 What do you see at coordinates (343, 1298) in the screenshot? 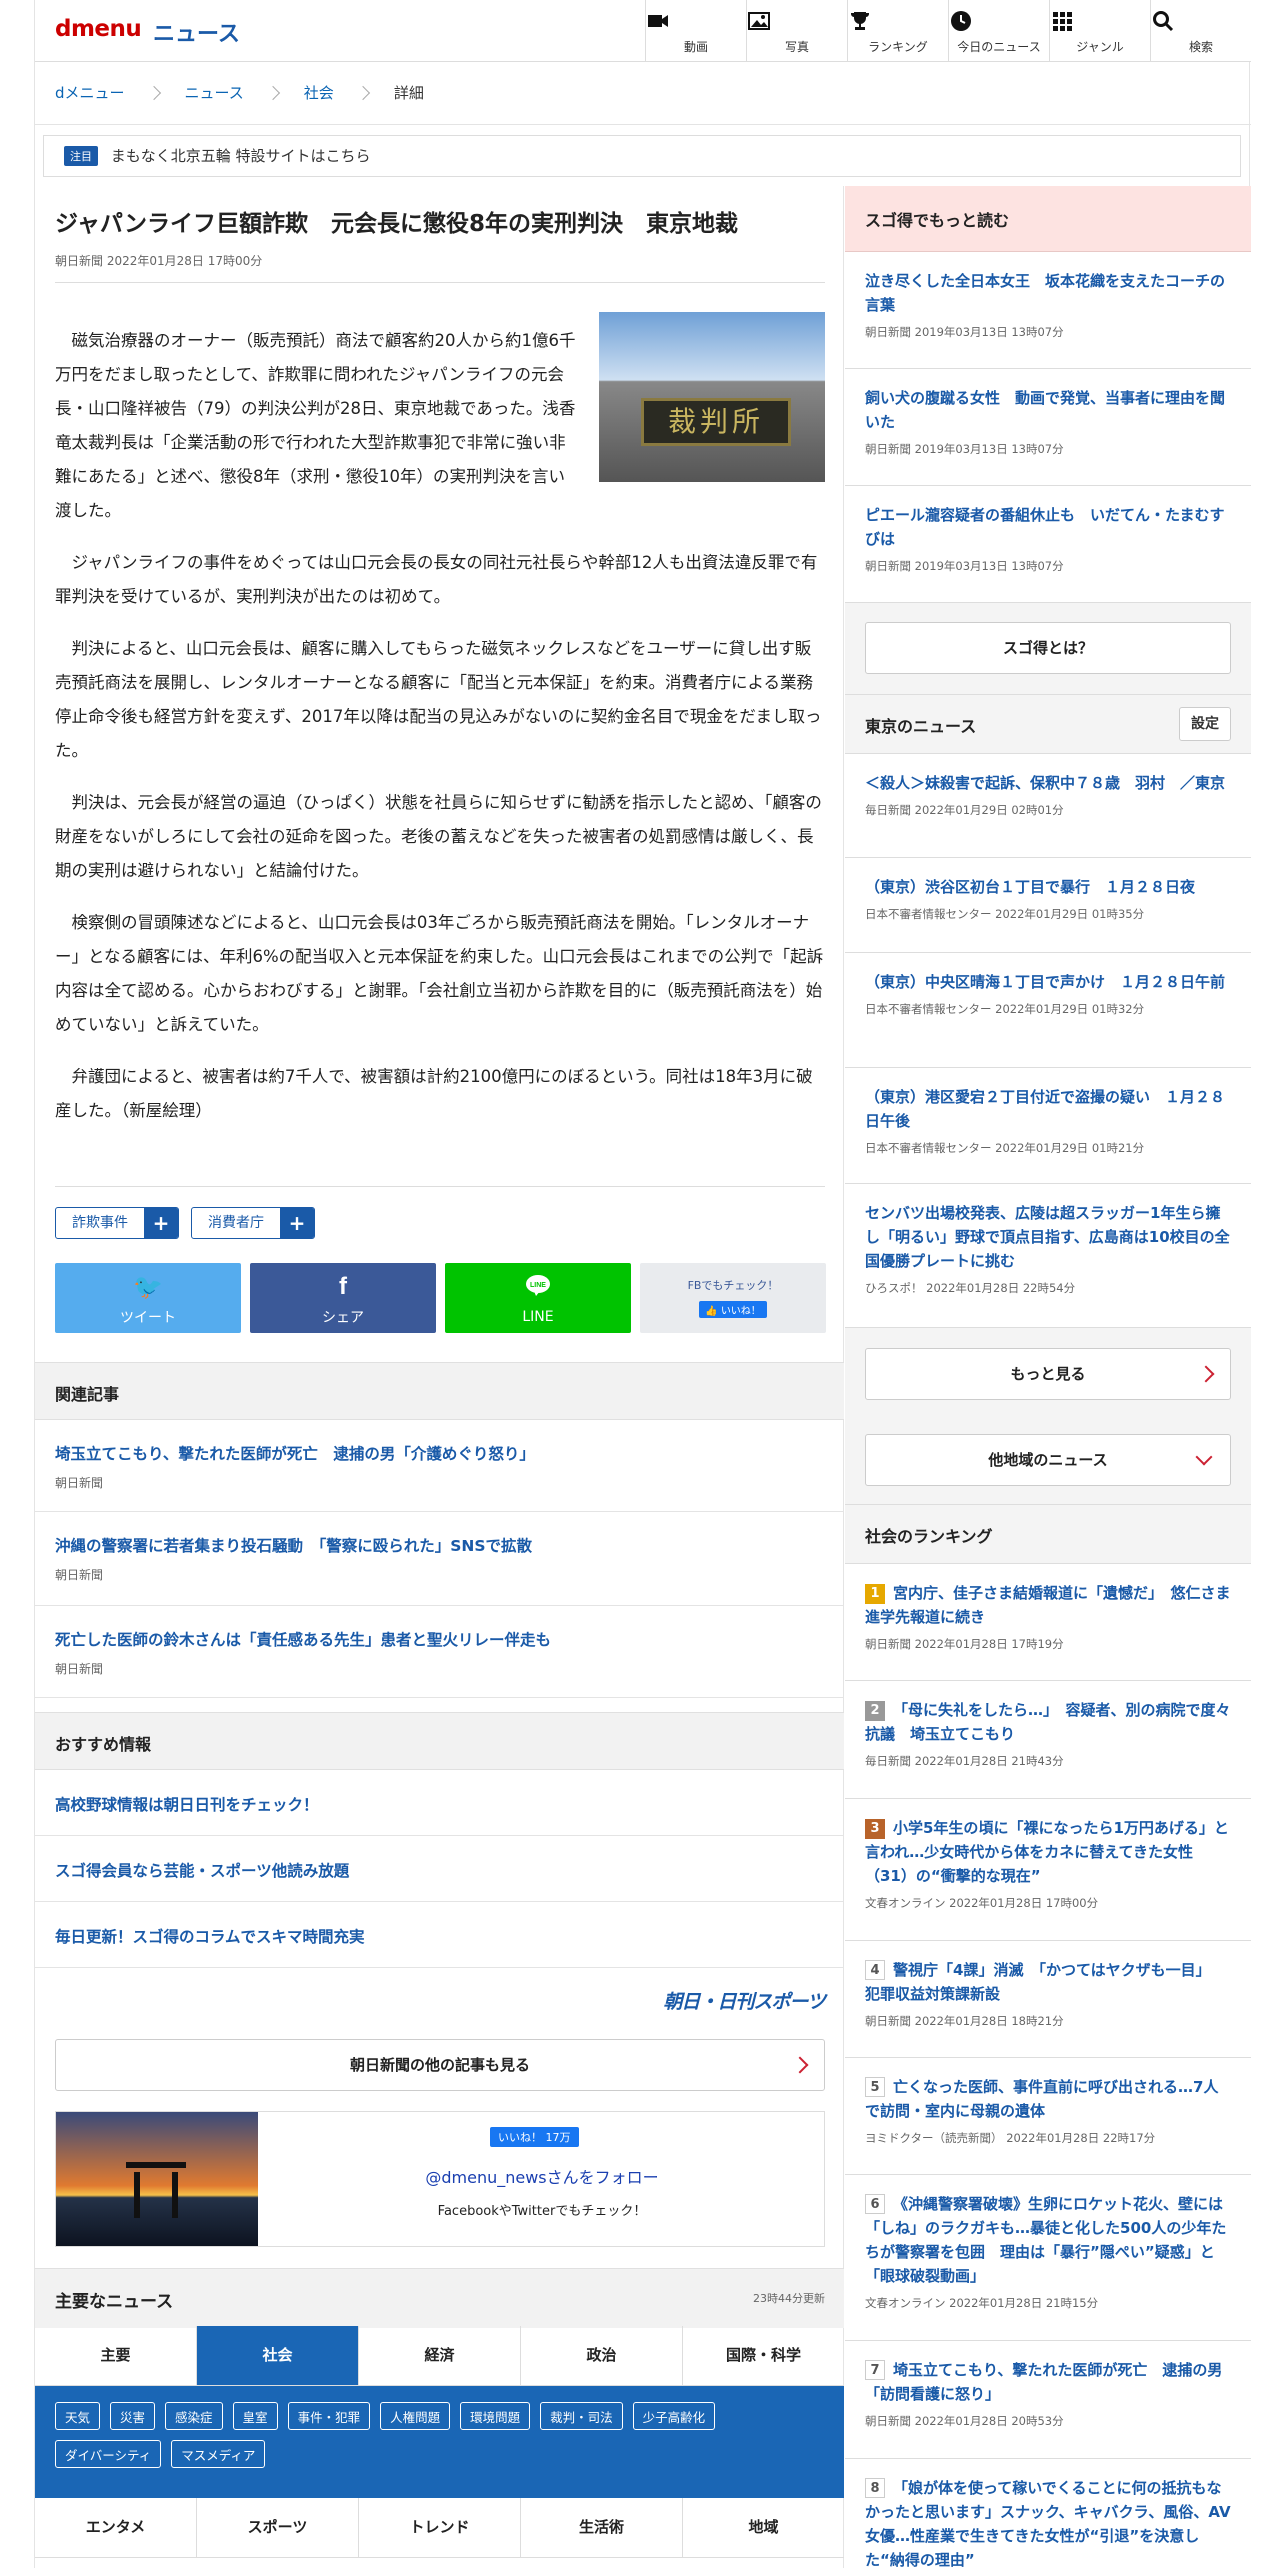
I see `facebook-share-button: f シェア` at bounding box center [343, 1298].